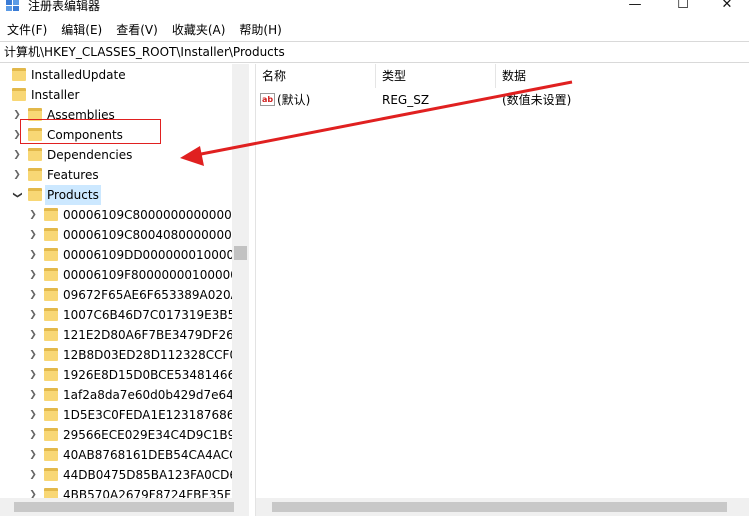  What do you see at coordinates (147, 275) in the screenshot?
I see `tree-node-label: 00006109F80000000100000` at bounding box center [147, 275].